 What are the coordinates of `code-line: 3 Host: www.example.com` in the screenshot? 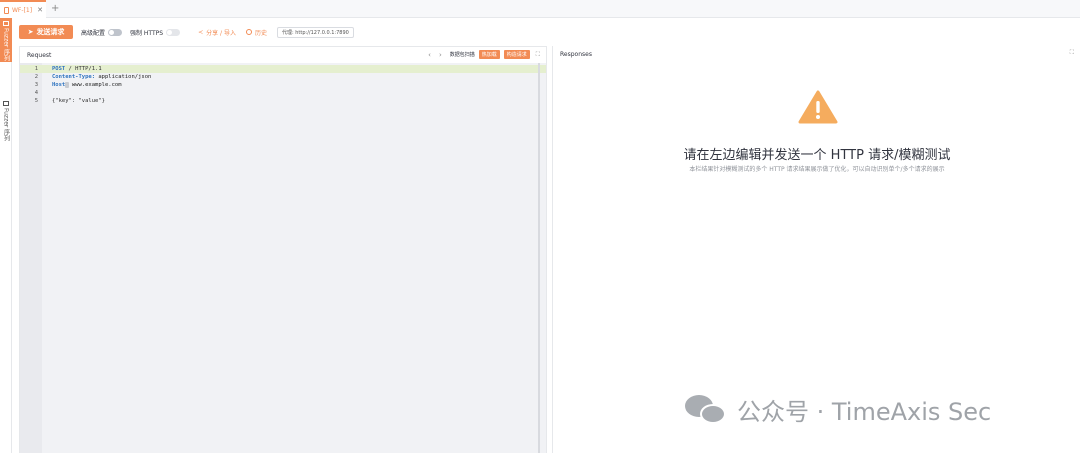 It's located at (283, 85).